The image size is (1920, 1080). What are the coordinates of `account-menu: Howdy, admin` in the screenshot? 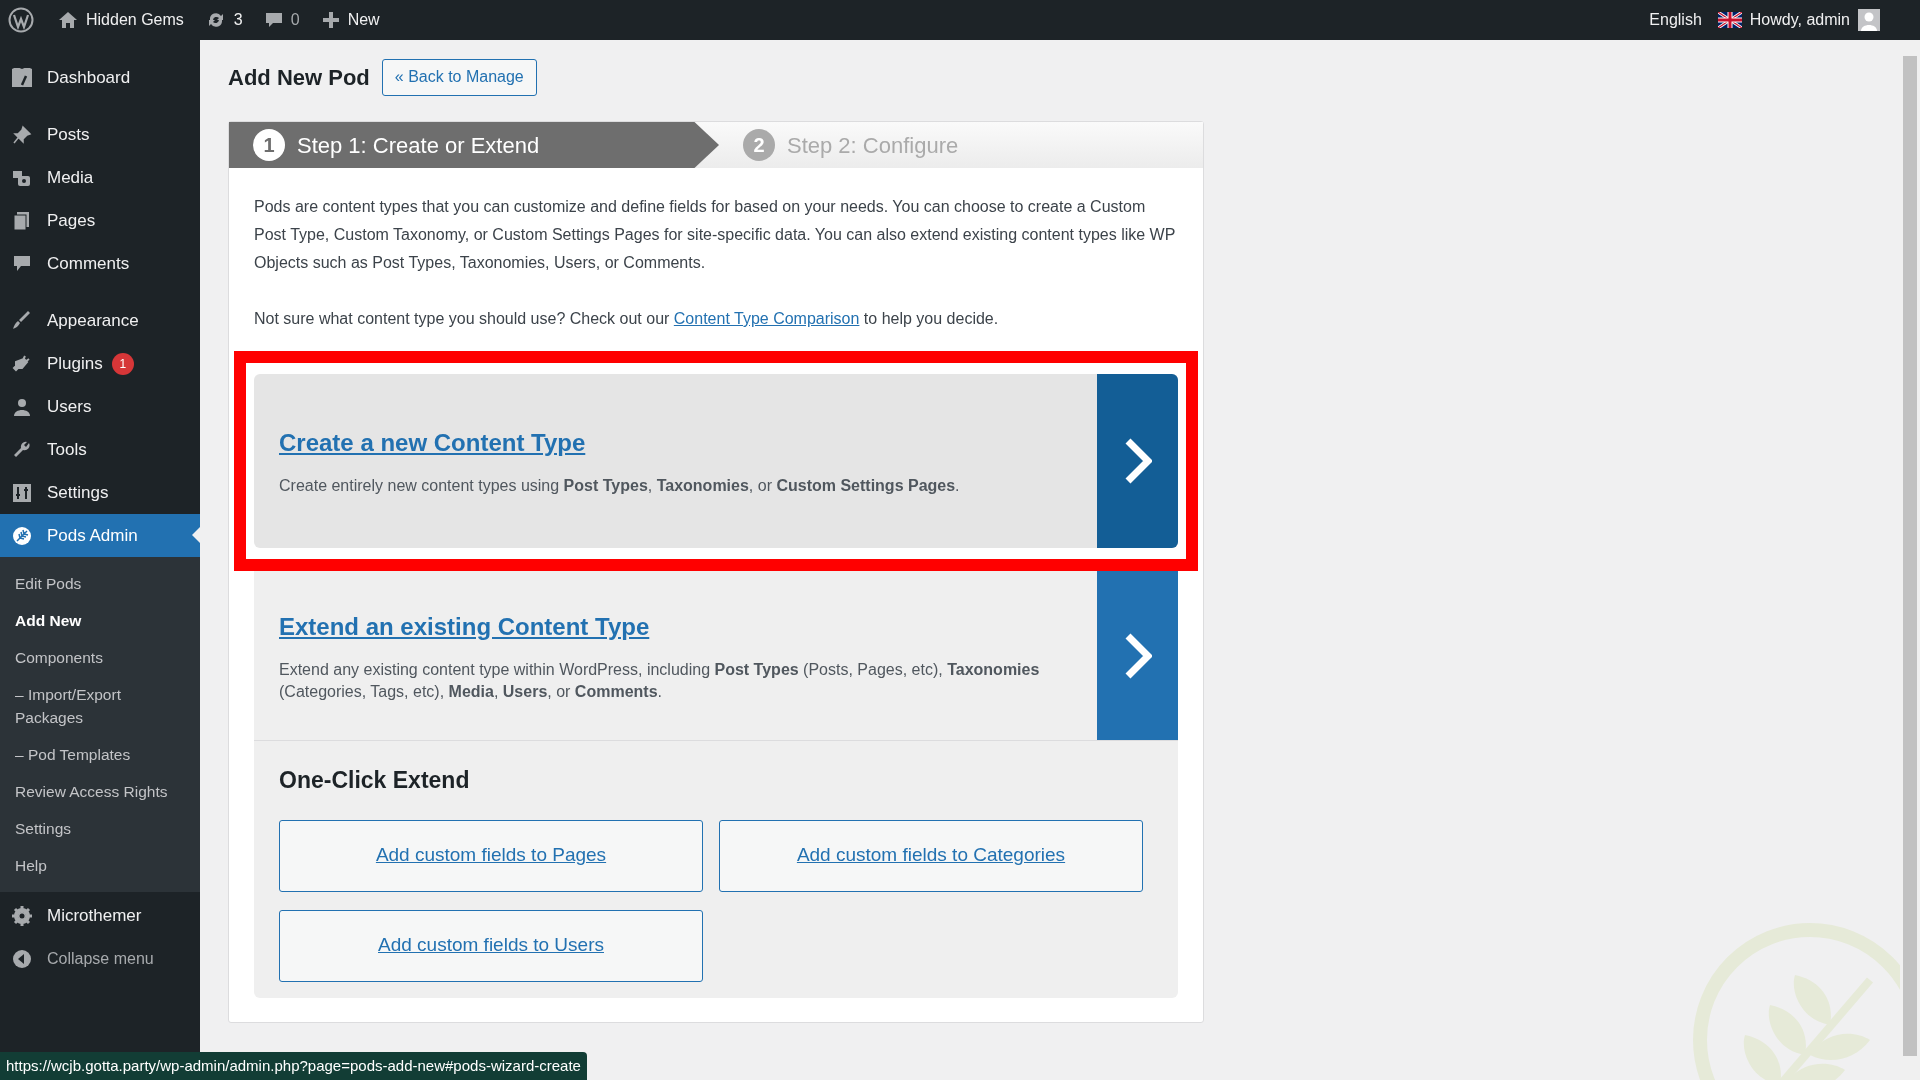 It's located at (1798, 20).